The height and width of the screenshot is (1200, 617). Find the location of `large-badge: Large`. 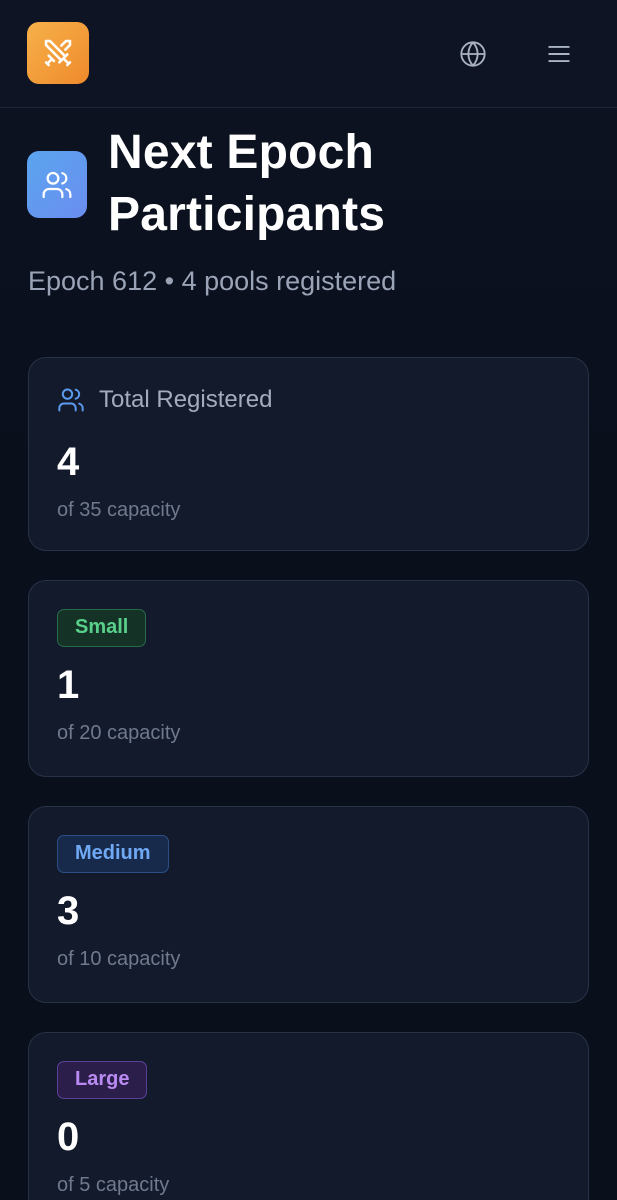

large-badge: Large is located at coordinates (102, 1080).